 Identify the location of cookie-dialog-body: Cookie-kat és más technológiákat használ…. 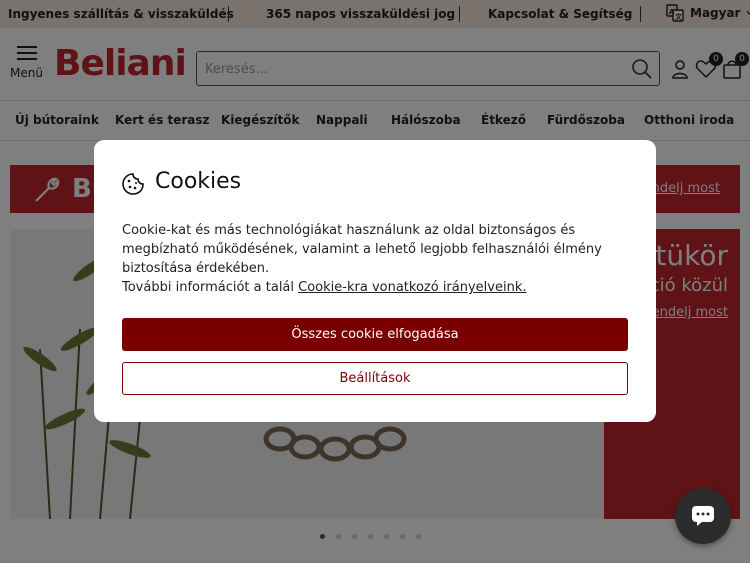
(377, 259).